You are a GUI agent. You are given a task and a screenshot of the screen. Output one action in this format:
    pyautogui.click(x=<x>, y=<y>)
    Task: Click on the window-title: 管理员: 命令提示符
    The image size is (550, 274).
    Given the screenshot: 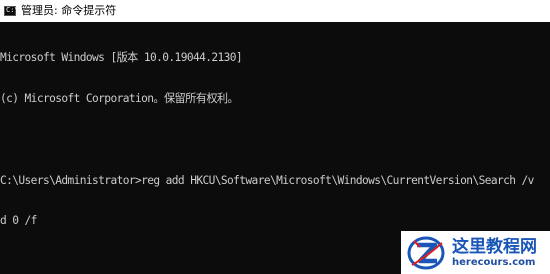 What is the action you would take?
    pyautogui.click(x=69, y=10)
    